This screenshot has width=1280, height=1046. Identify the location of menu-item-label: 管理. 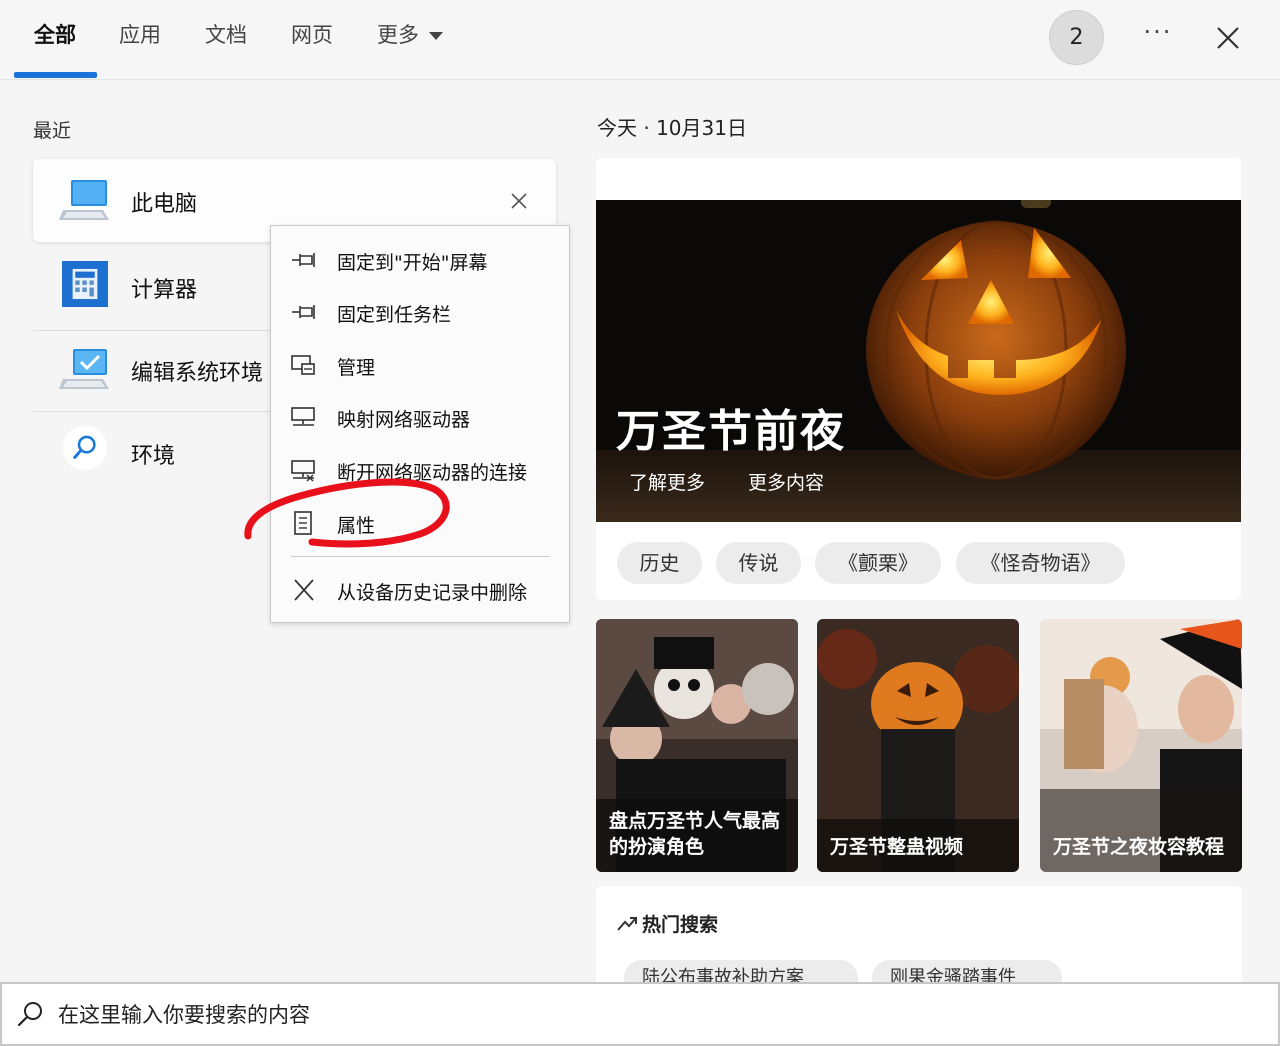
(356, 368).